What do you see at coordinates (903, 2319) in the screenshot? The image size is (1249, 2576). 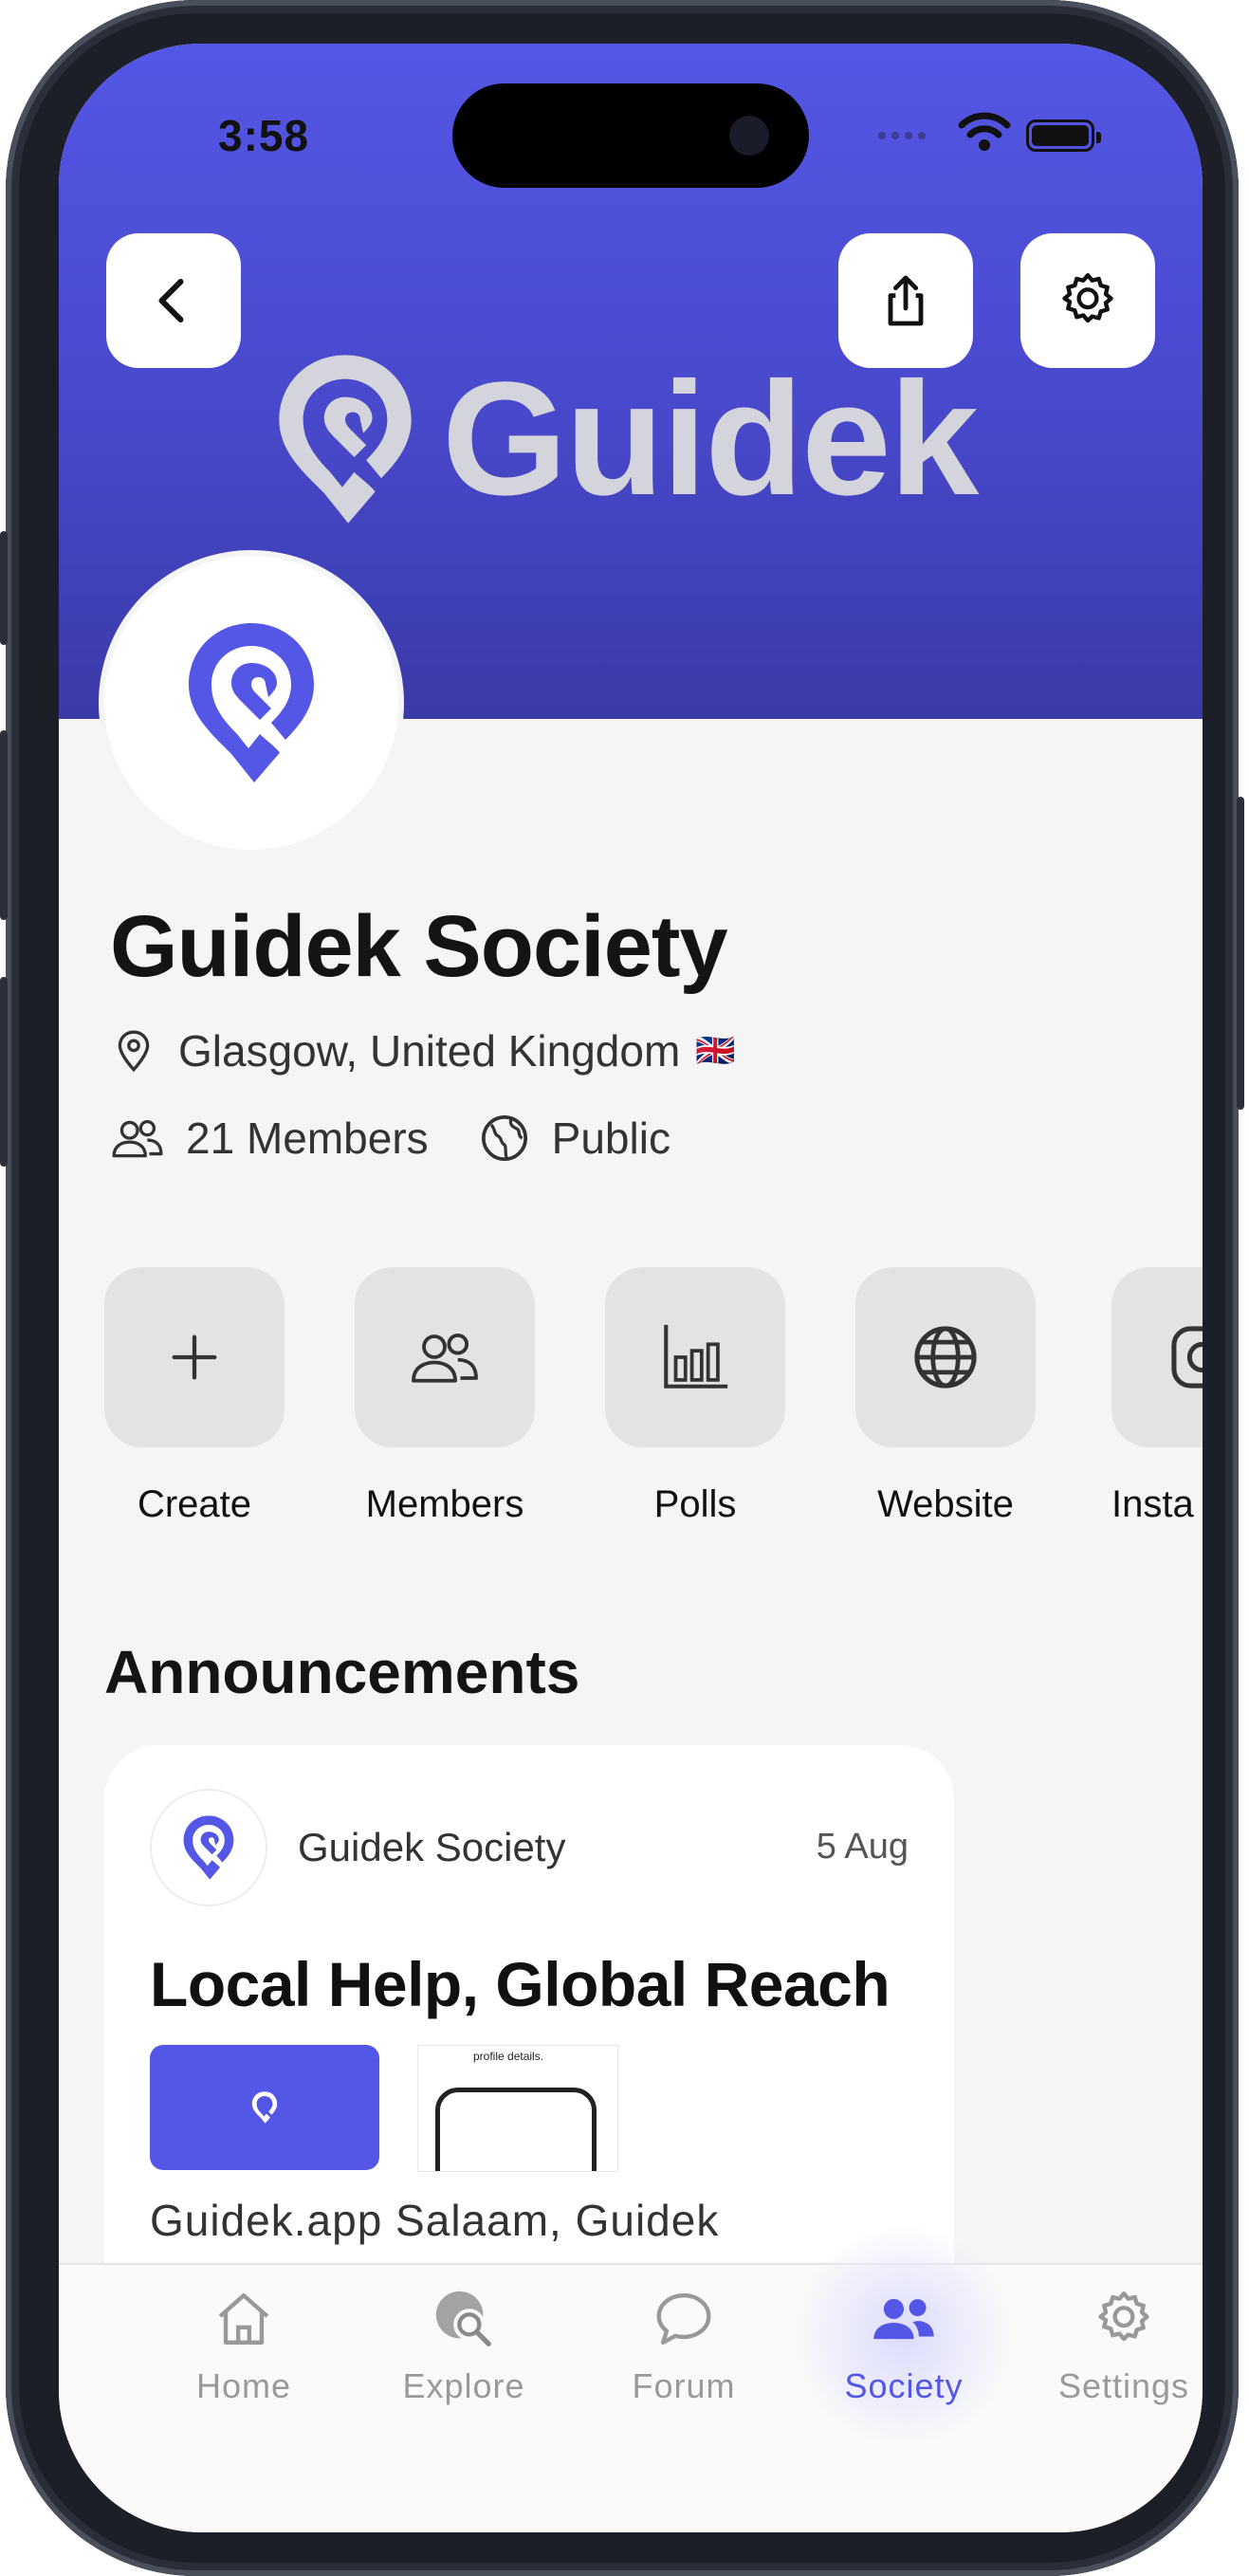 I see `society-icon` at bounding box center [903, 2319].